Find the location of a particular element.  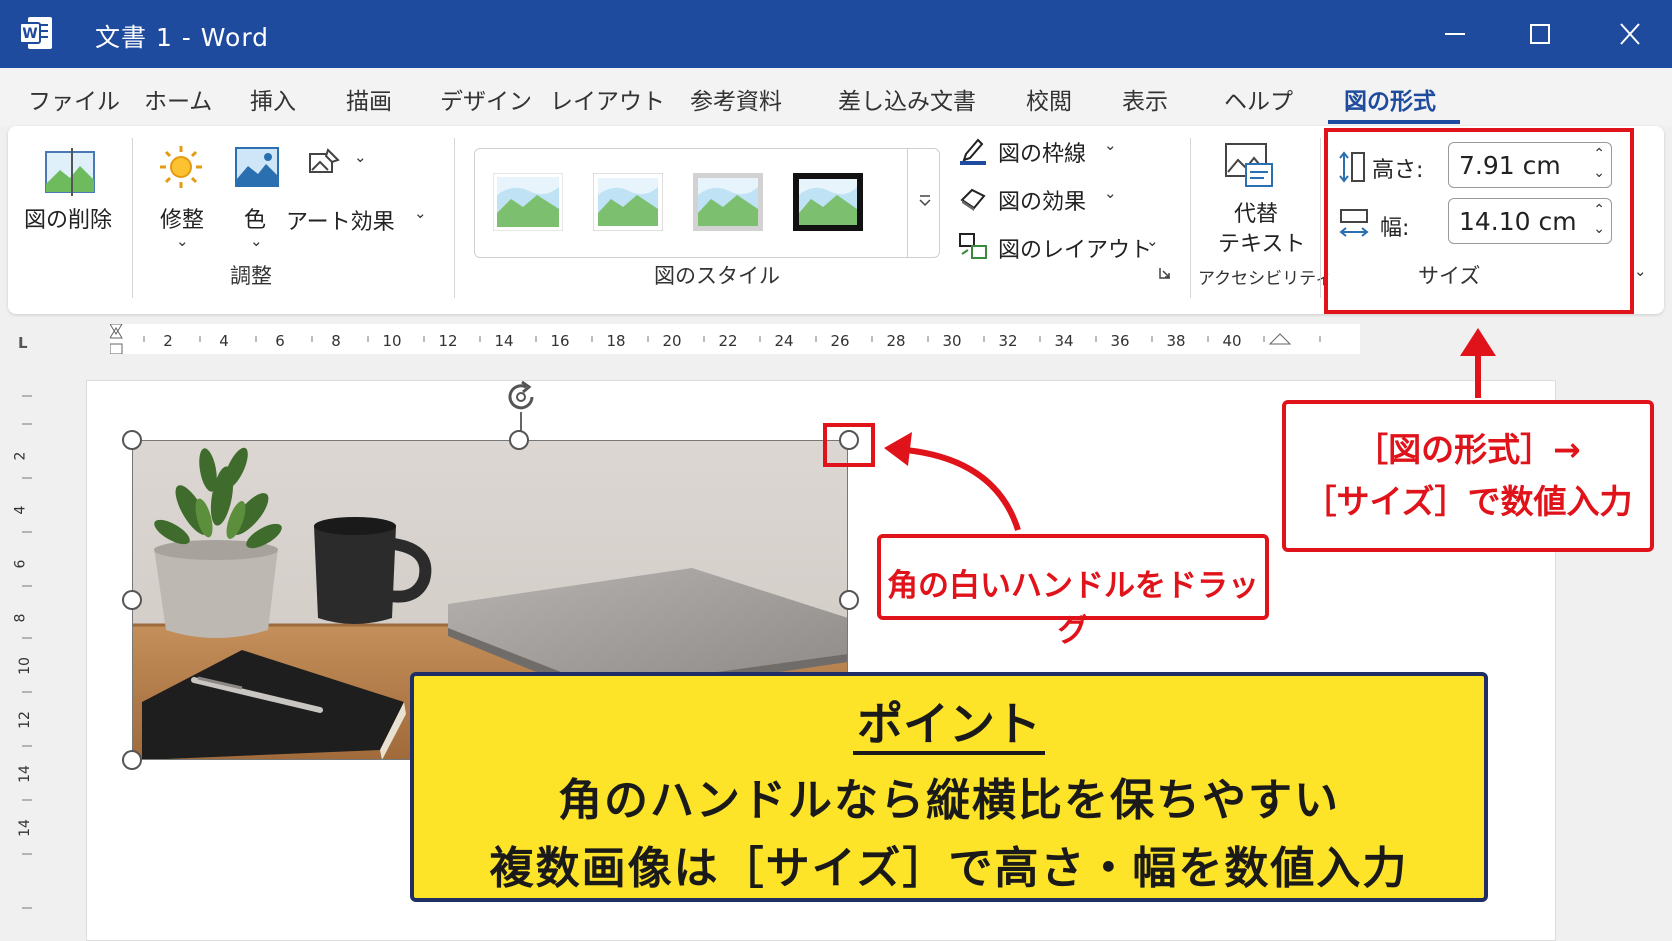

ruler-tick: 8 is located at coordinates (336, 341).